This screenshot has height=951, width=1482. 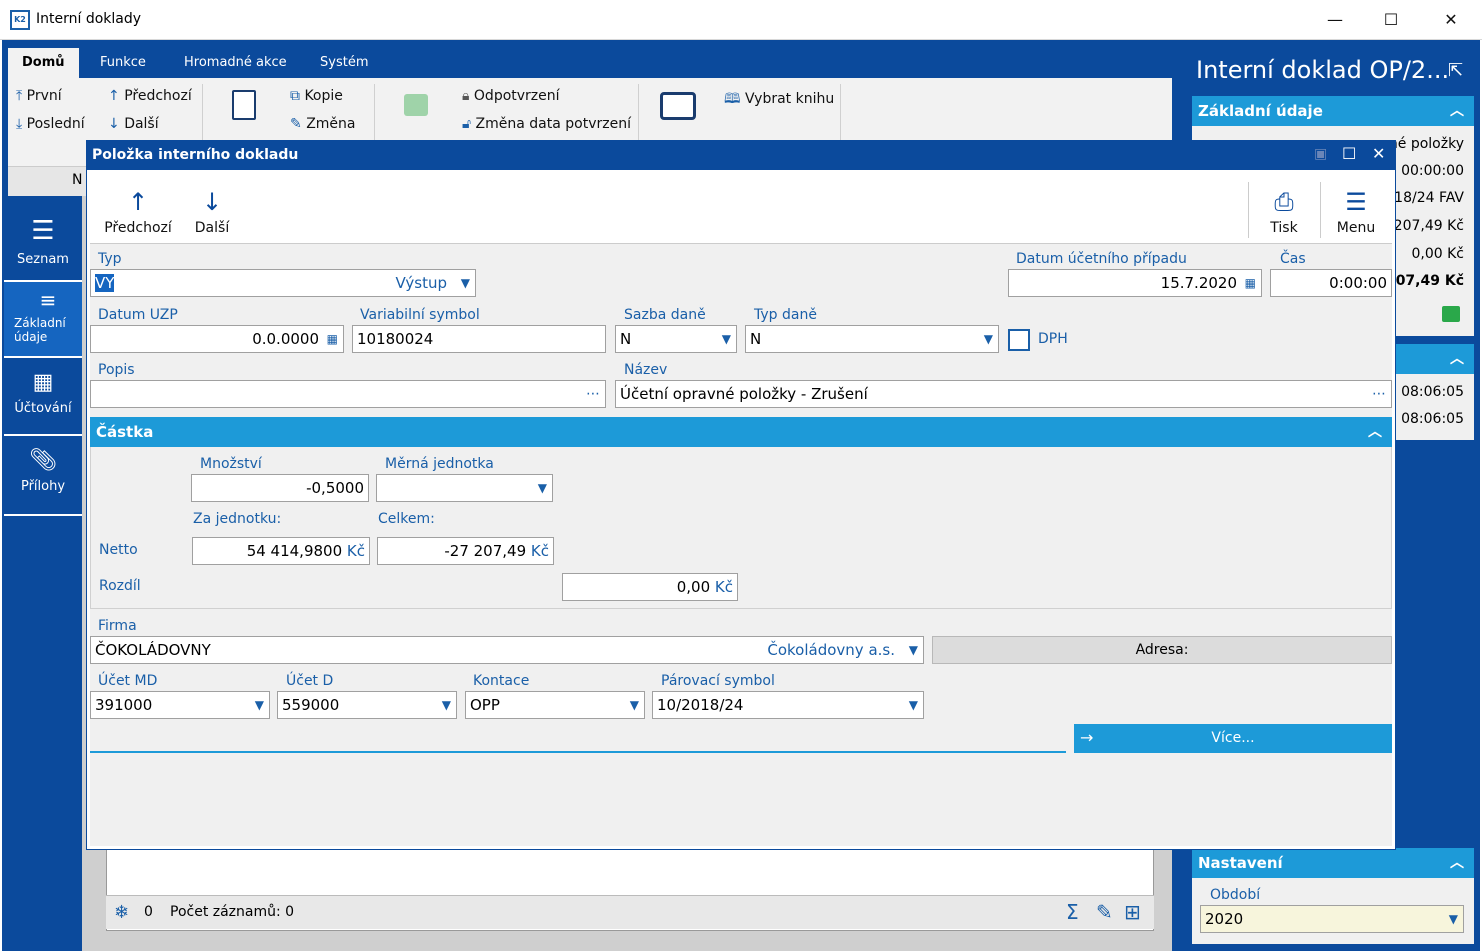 I want to click on edit-icon: ✎, so click(x=1104, y=912).